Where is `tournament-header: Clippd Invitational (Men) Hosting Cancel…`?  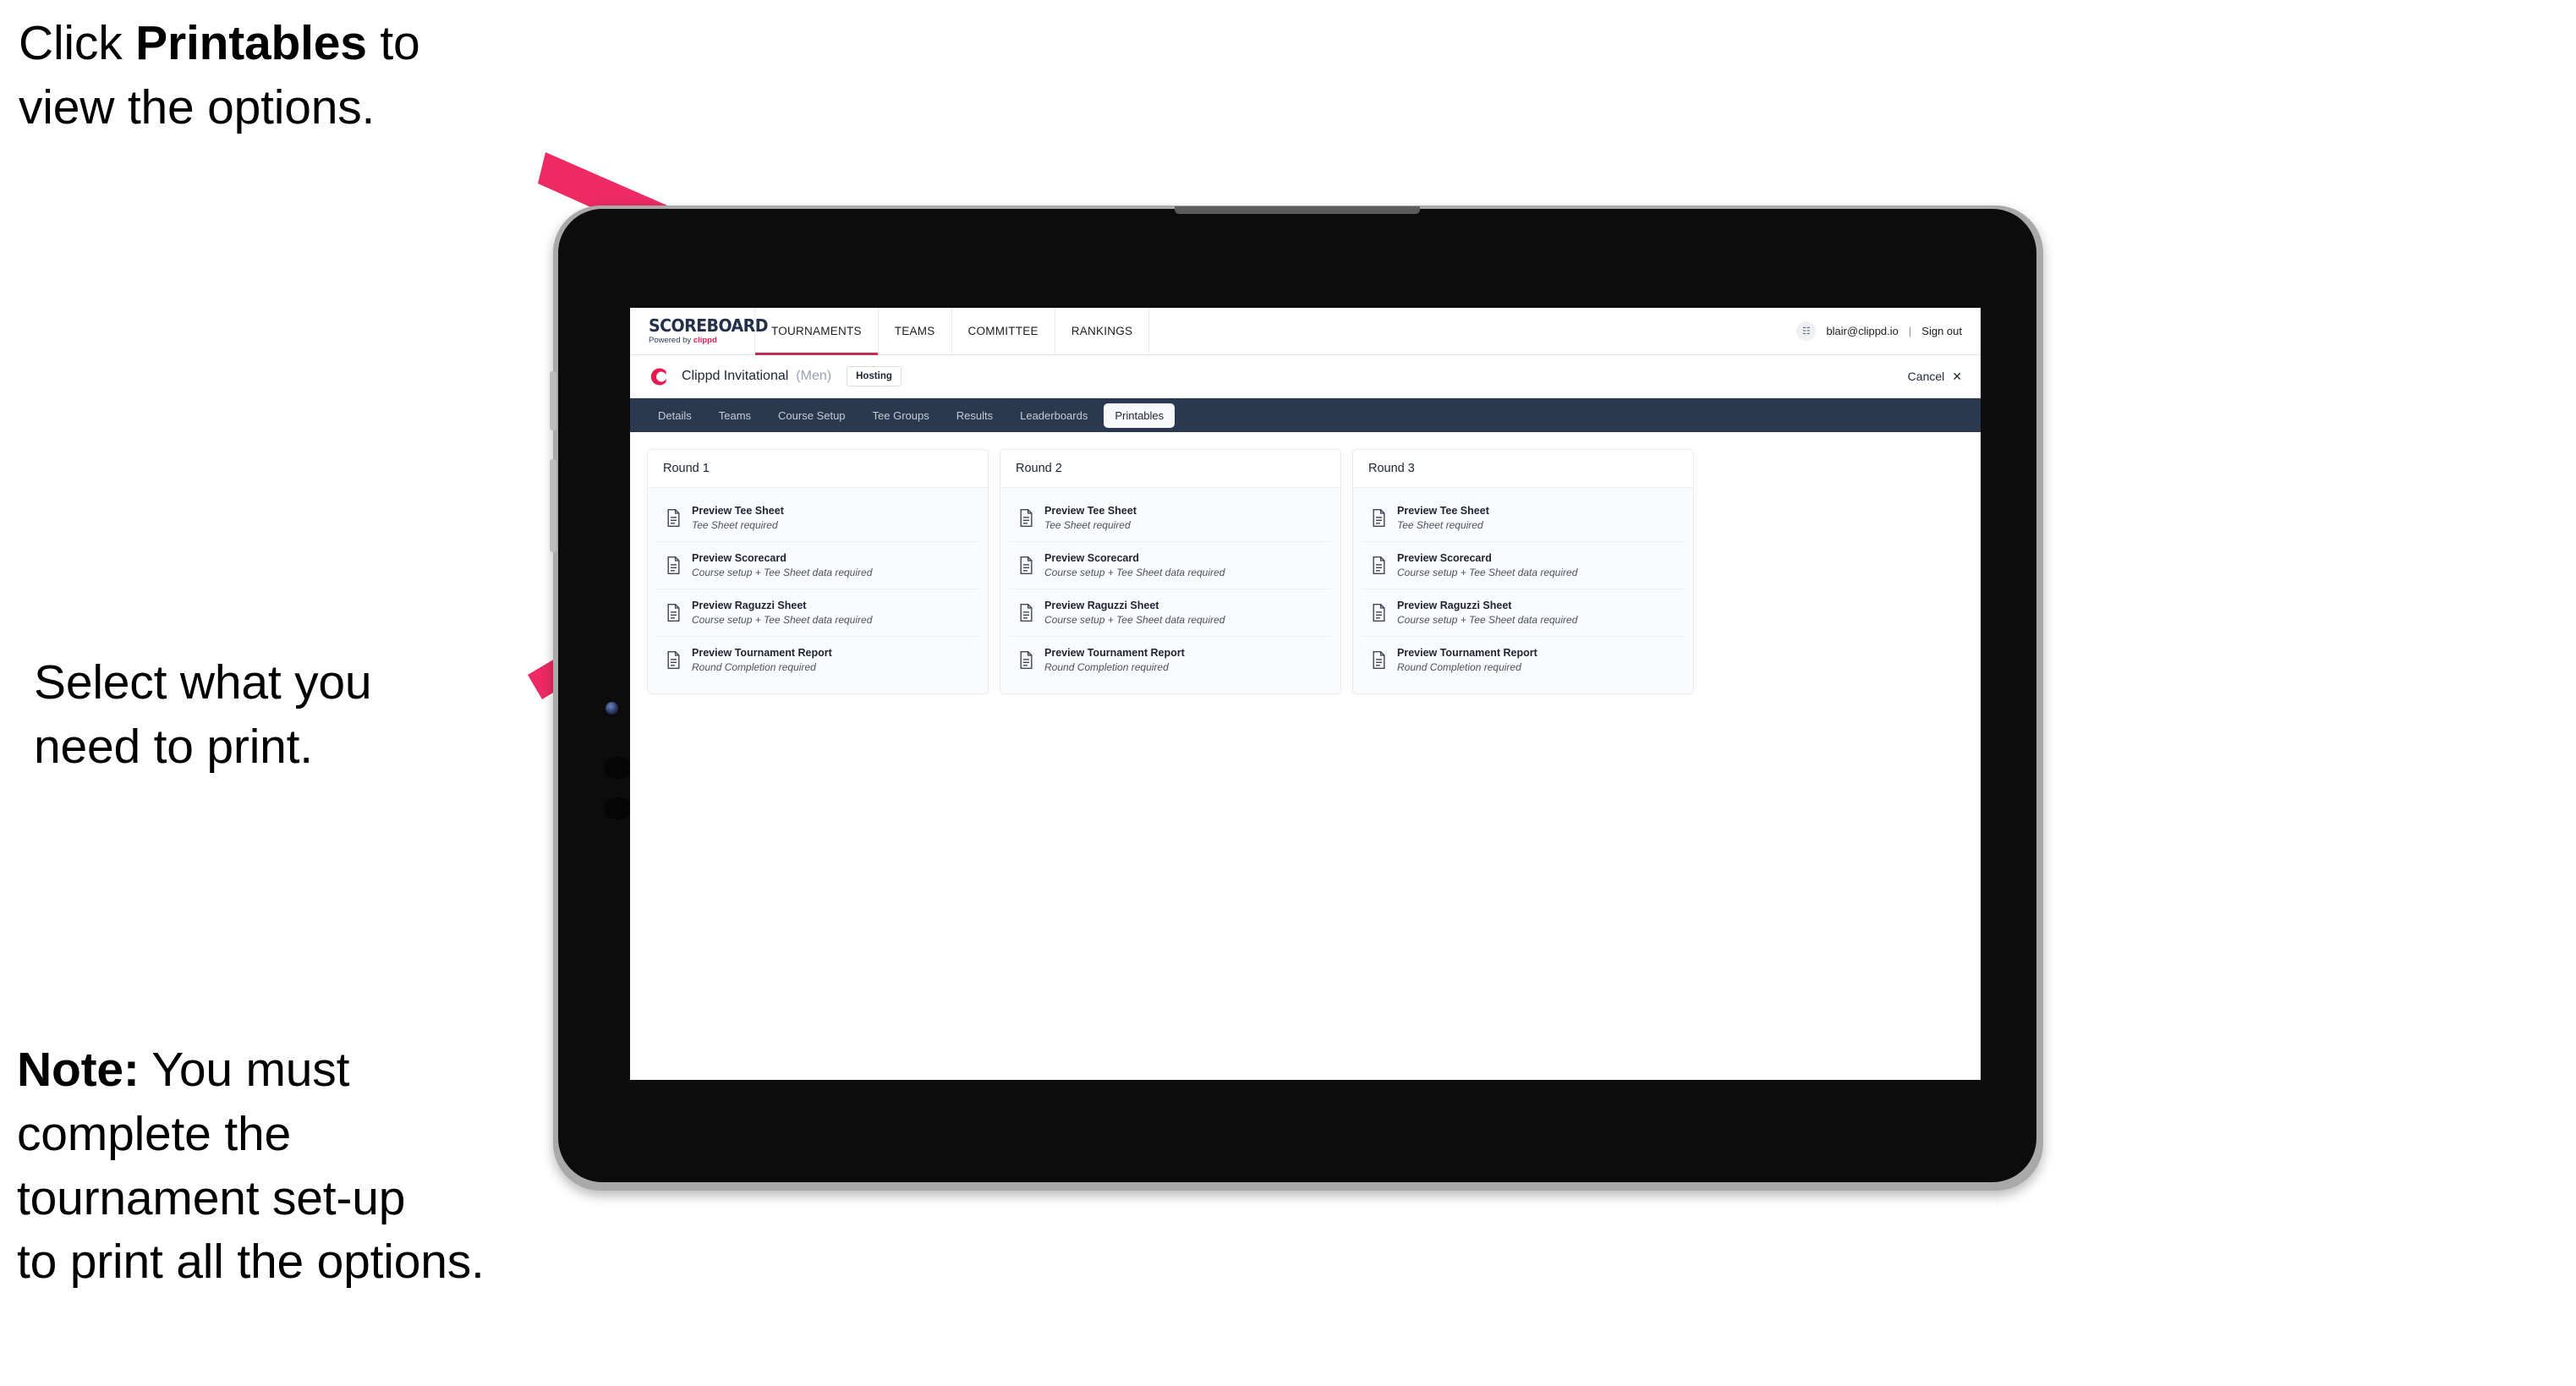
tournament-header: Clippd Invitational (Men) Hosting Cancel… is located at coordinates (1305, 376).